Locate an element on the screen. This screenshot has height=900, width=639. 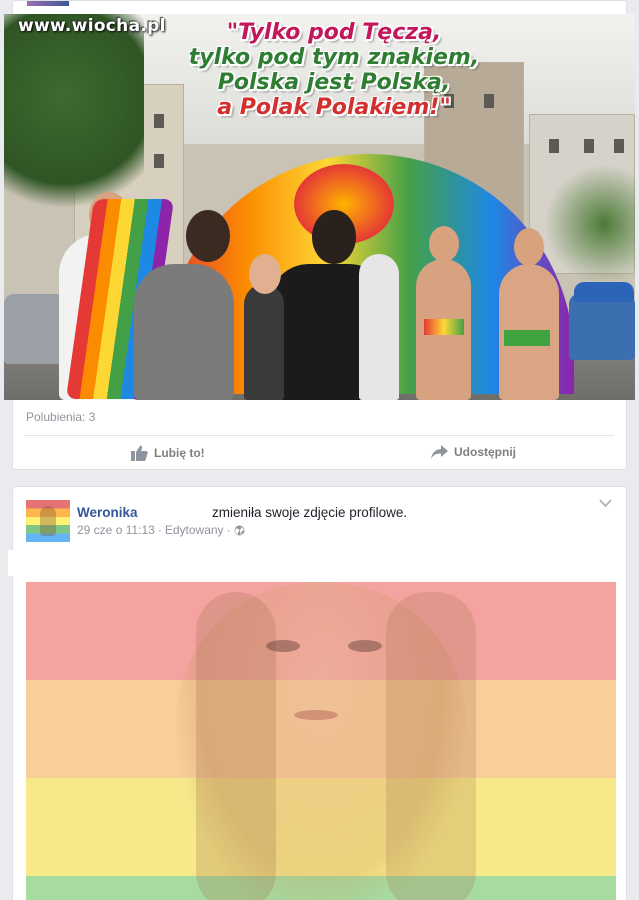
likes-count: Polubienia: 3 is located at coordinates (60, 417).